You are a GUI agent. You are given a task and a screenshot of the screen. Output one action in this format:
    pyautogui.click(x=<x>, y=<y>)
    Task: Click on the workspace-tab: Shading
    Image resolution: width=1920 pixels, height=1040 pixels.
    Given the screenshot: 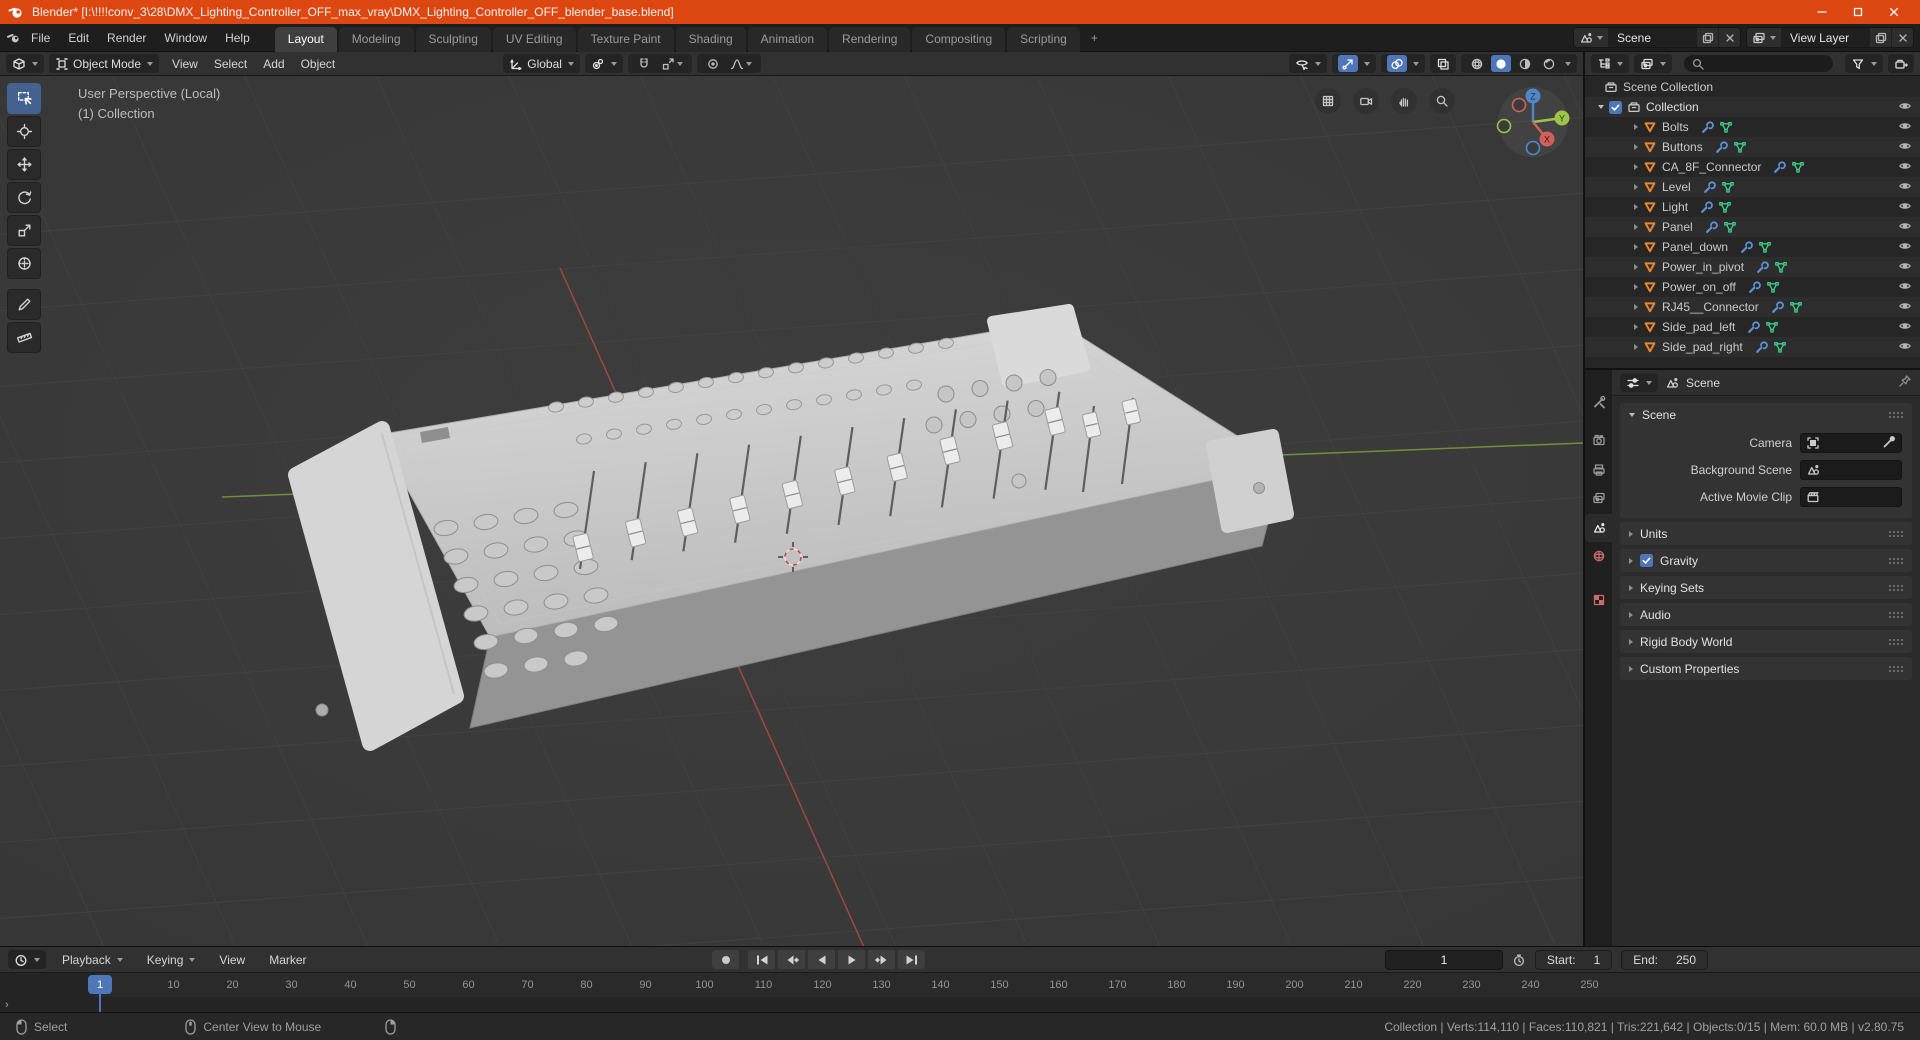 What is the action you would take?
    pyautogui.click(x=710, y=39)
    